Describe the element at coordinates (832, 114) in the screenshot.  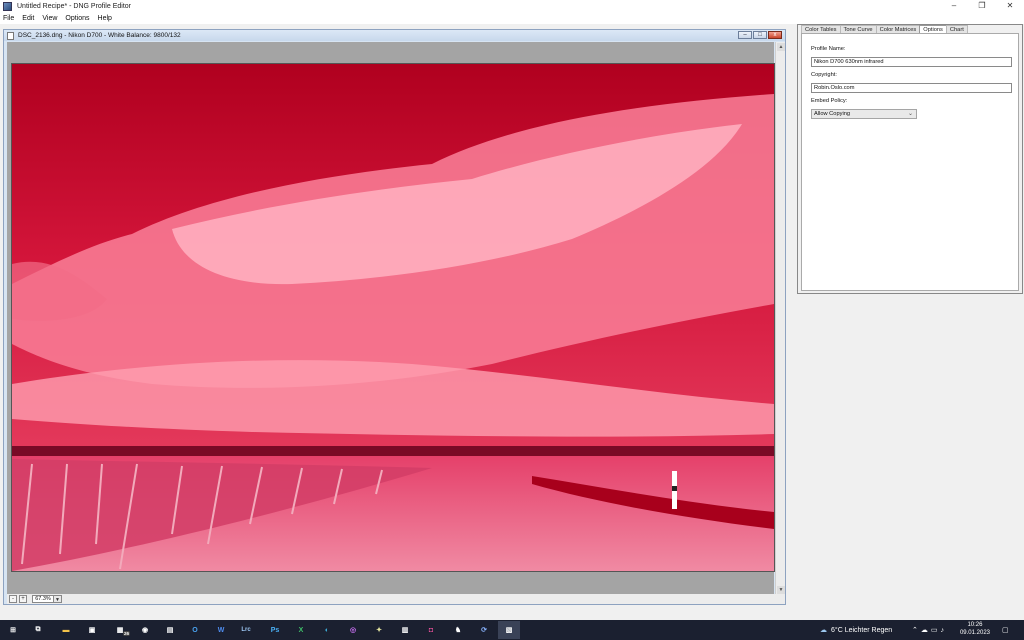
I see `embed-policy-value: Allow Copying` at that location.